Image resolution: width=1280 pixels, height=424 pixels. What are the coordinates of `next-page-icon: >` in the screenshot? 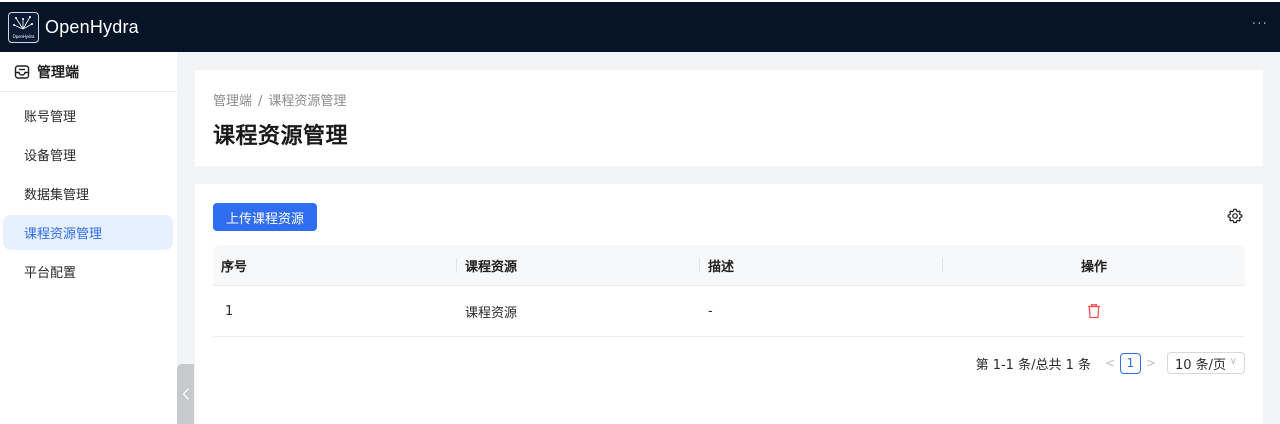 It's located at (1151, 363).